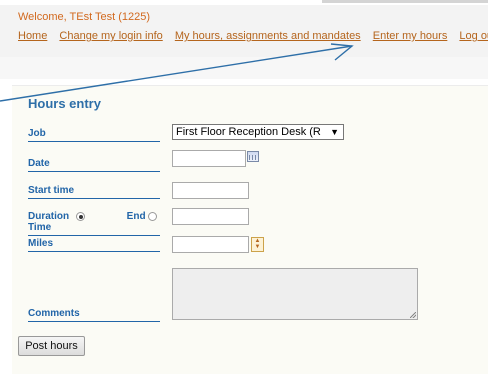  I want to click on annotation-arrowhead, so click(342, 52).